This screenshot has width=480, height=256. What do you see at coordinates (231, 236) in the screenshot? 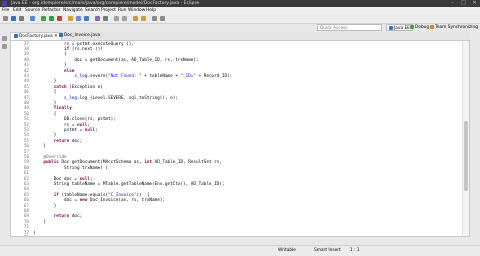
I see `code-line: 73` at bounding box center [231, 236].